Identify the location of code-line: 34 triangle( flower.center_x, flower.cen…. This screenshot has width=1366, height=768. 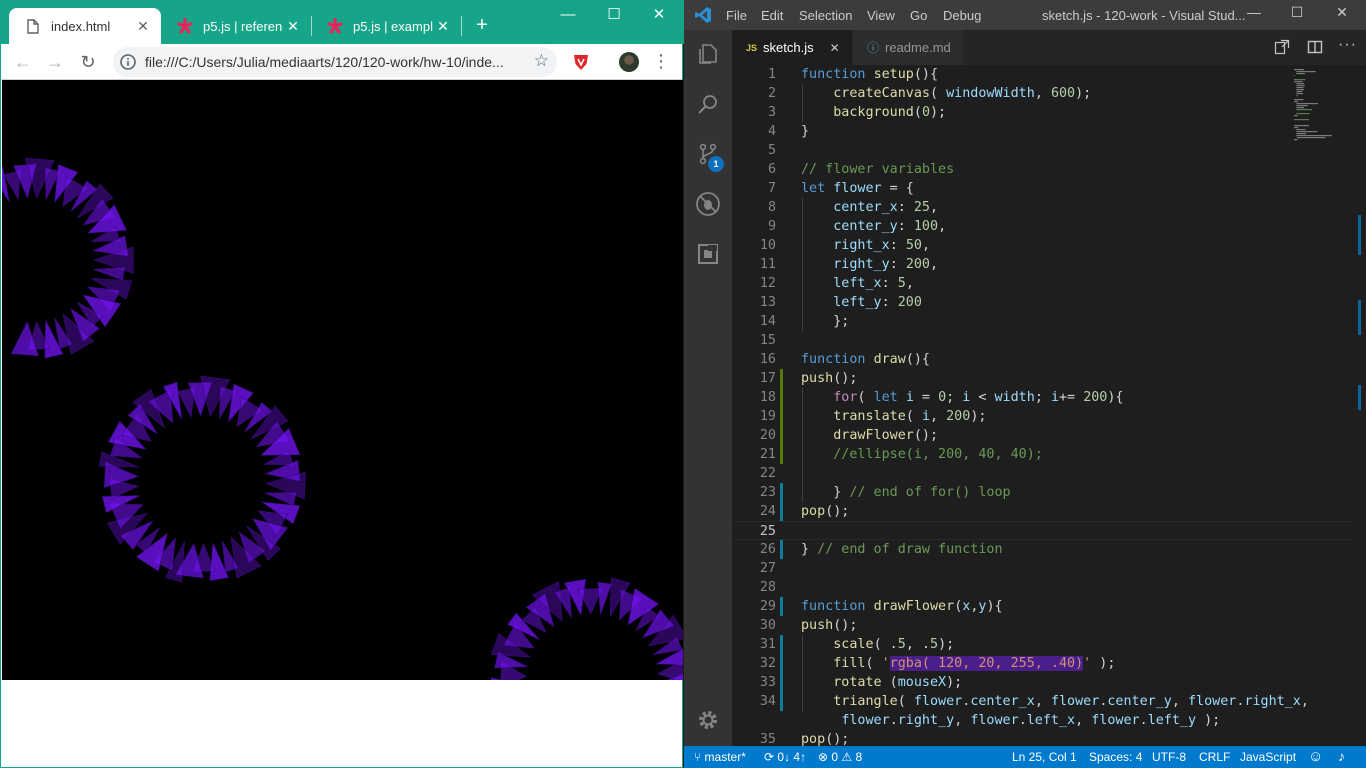
(1049, 701).